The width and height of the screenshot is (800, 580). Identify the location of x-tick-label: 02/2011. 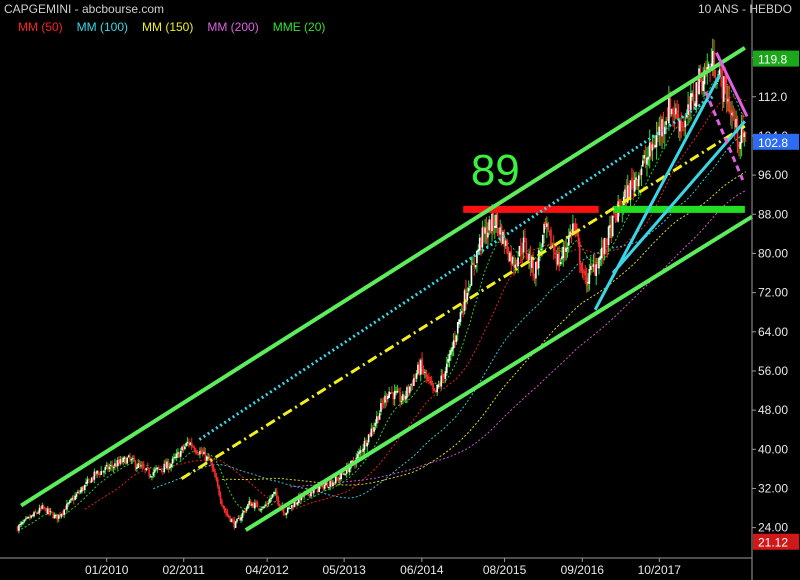
(183, 570).